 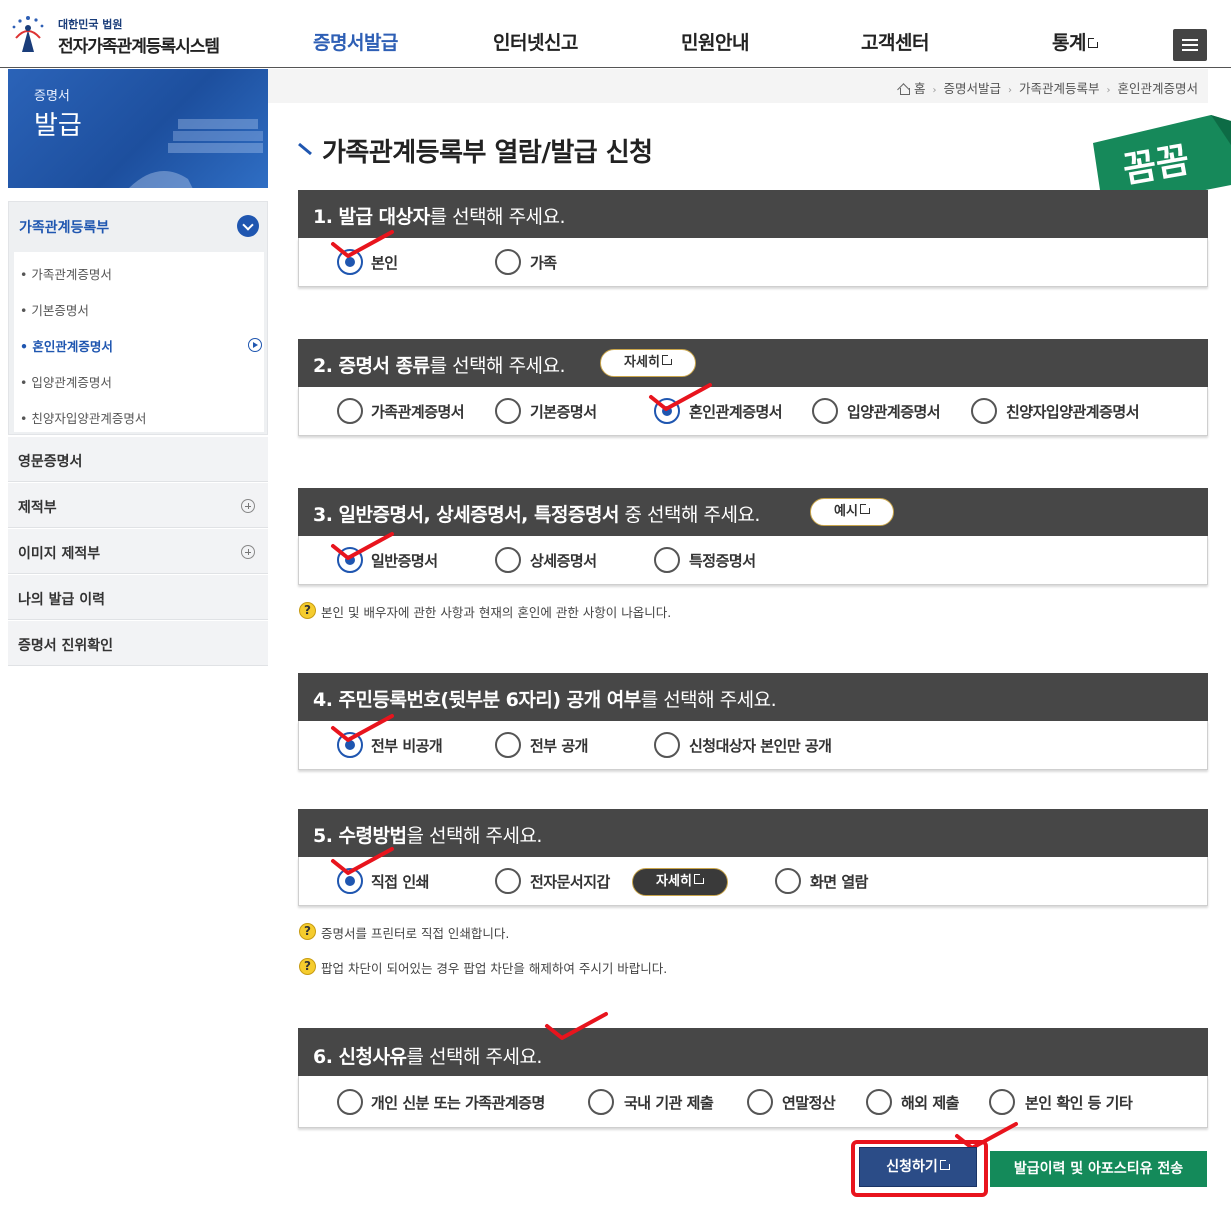 What do you see at coordinates (350, 881) in the screenshot?
I see `radio-direct-print` at bounding box center [350, 881].